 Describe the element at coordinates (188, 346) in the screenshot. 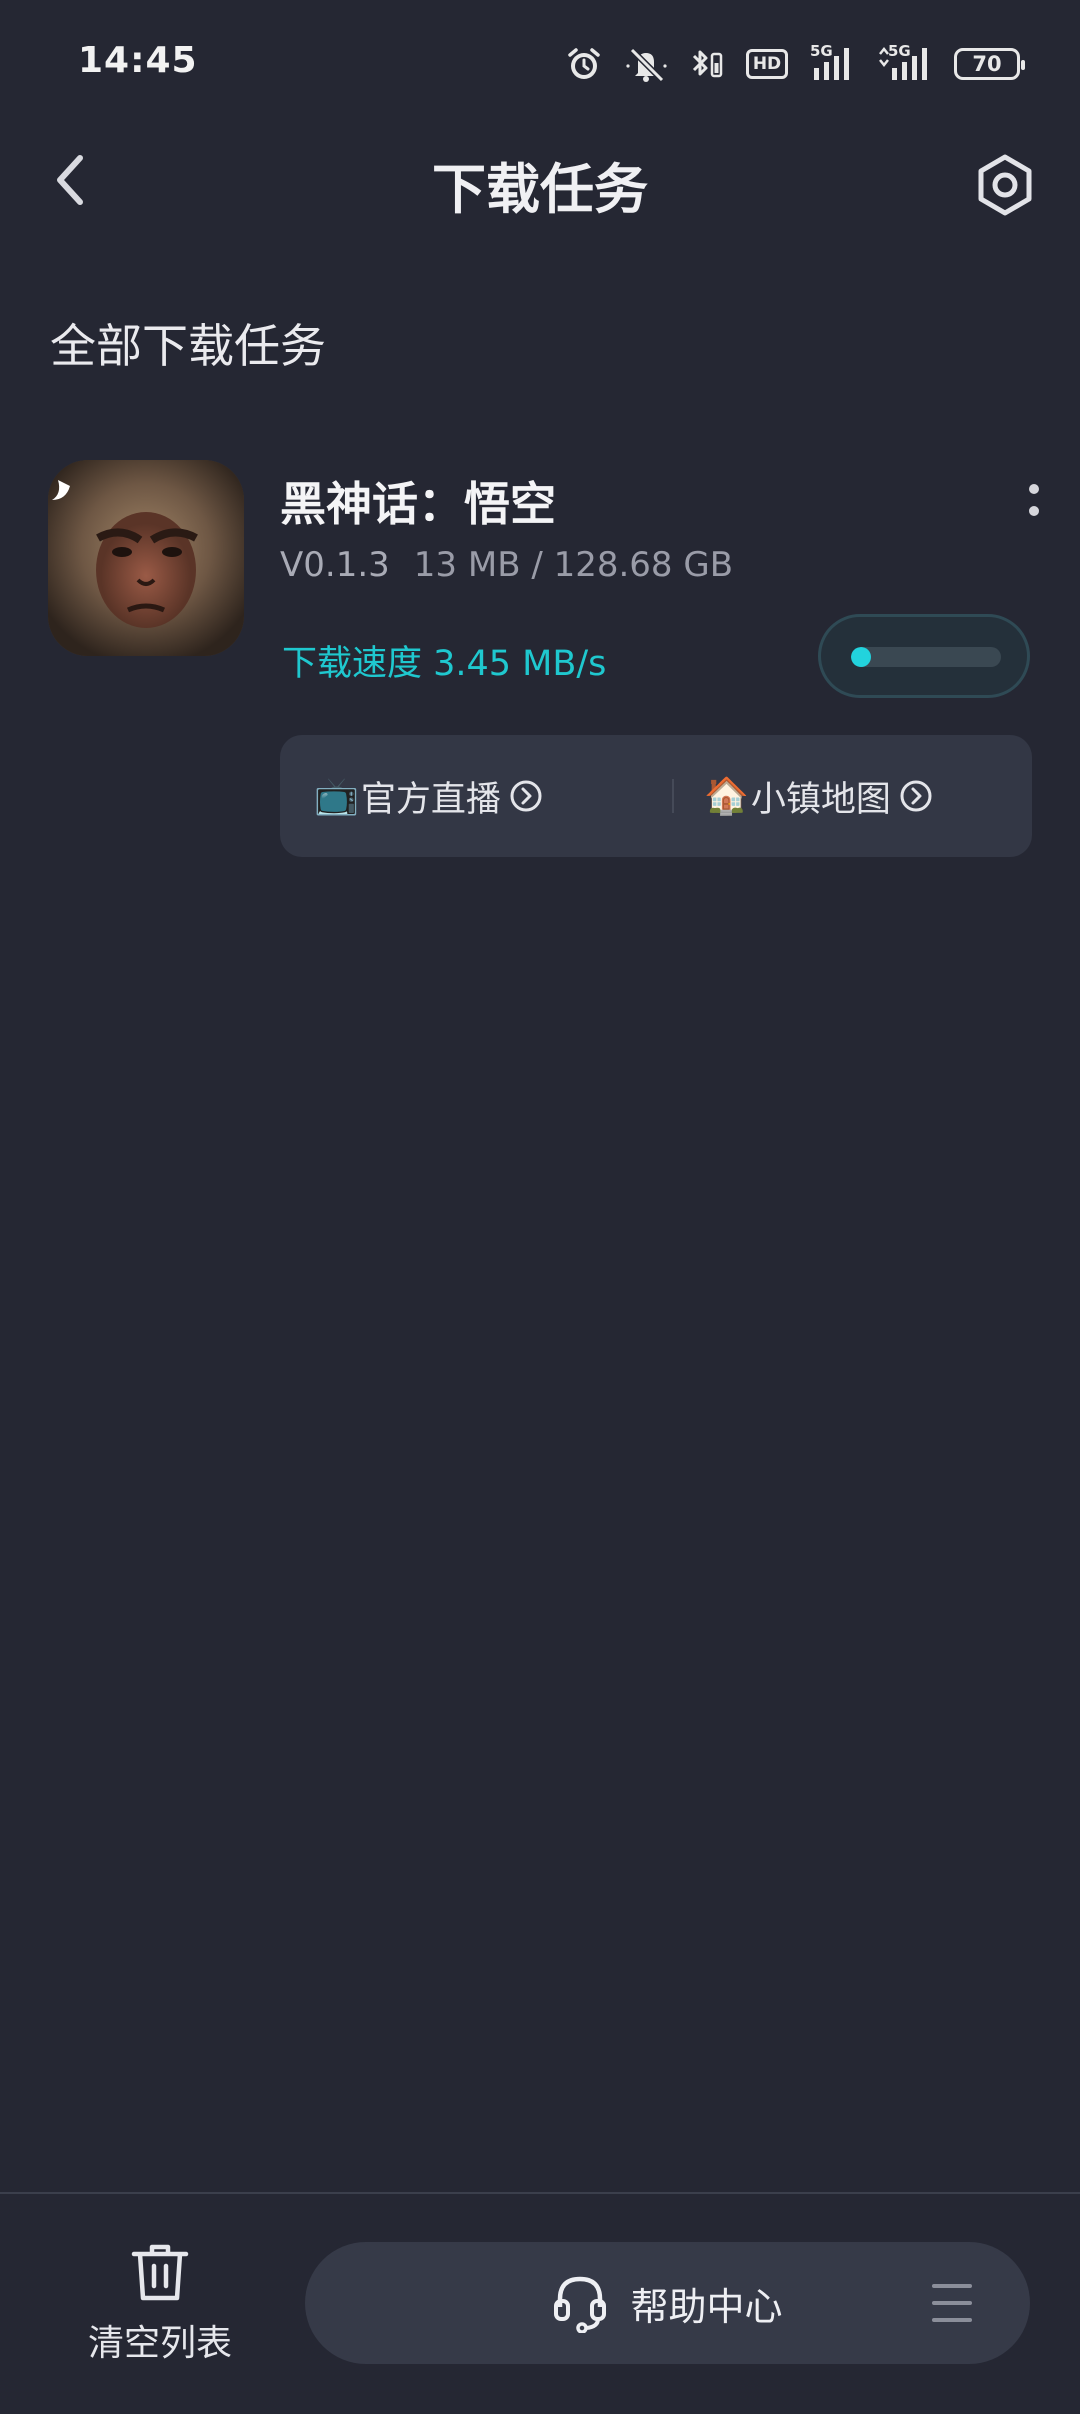

I see `section-title: 全部下载任务` at that location.